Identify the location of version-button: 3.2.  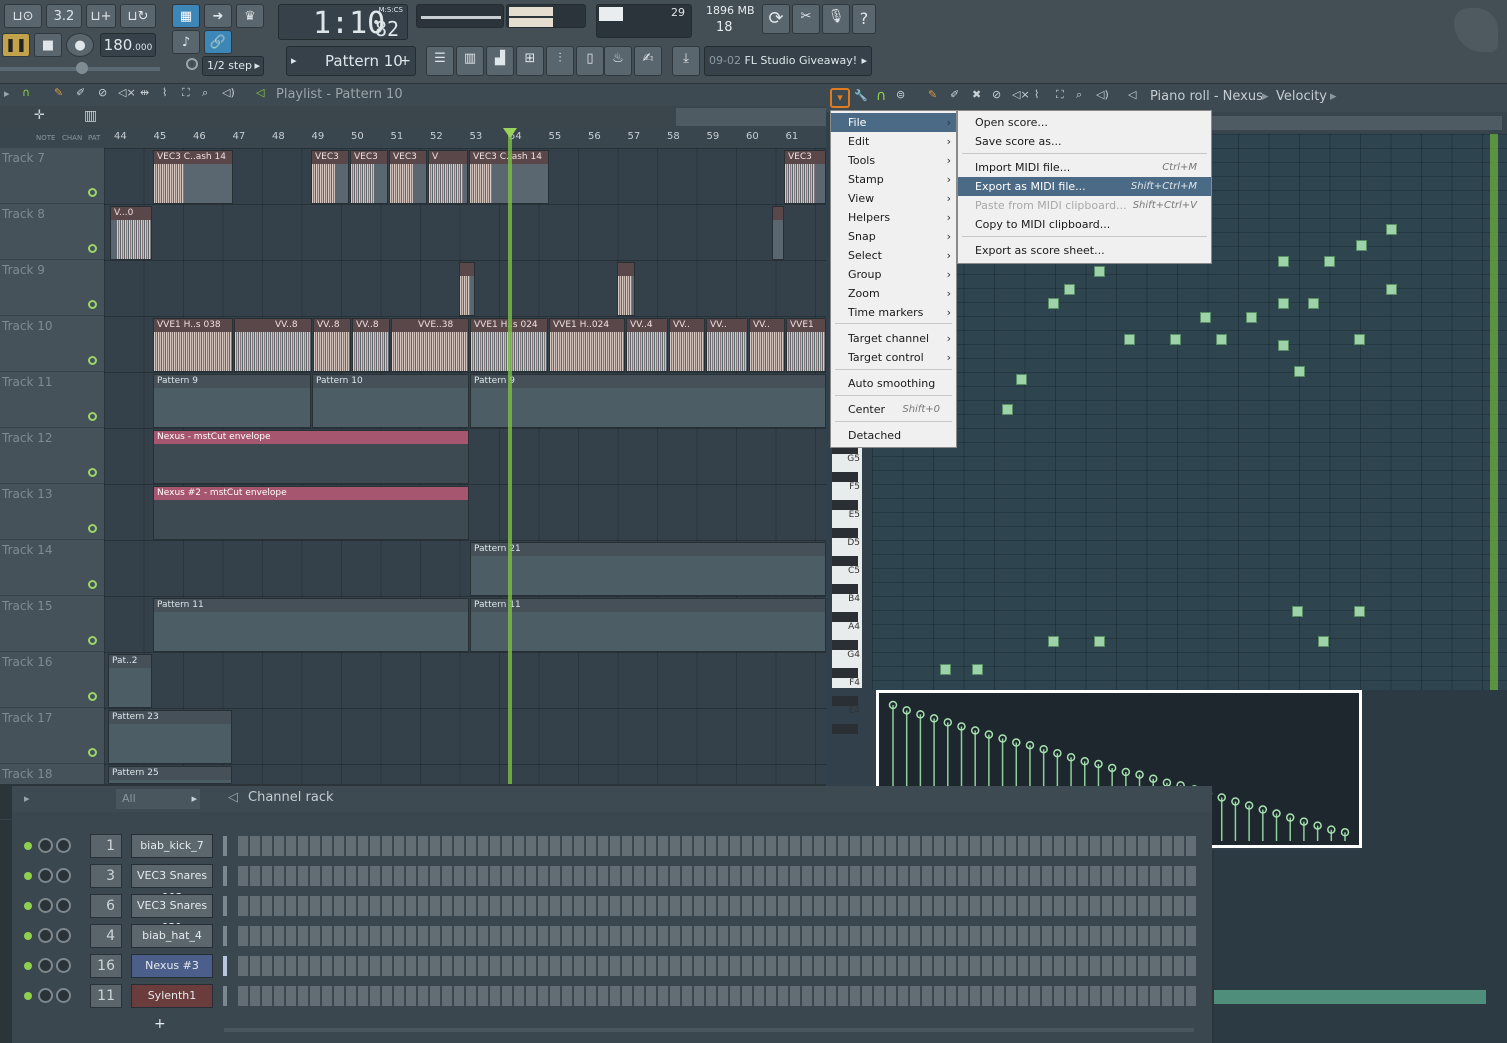
(64, 16).